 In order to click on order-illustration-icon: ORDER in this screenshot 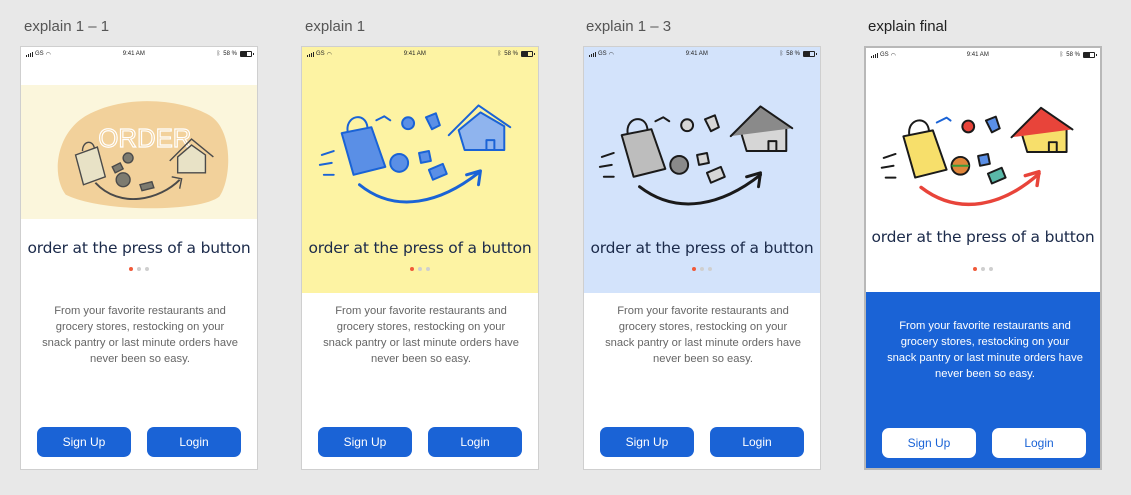, I will do `click(143, 155)`.